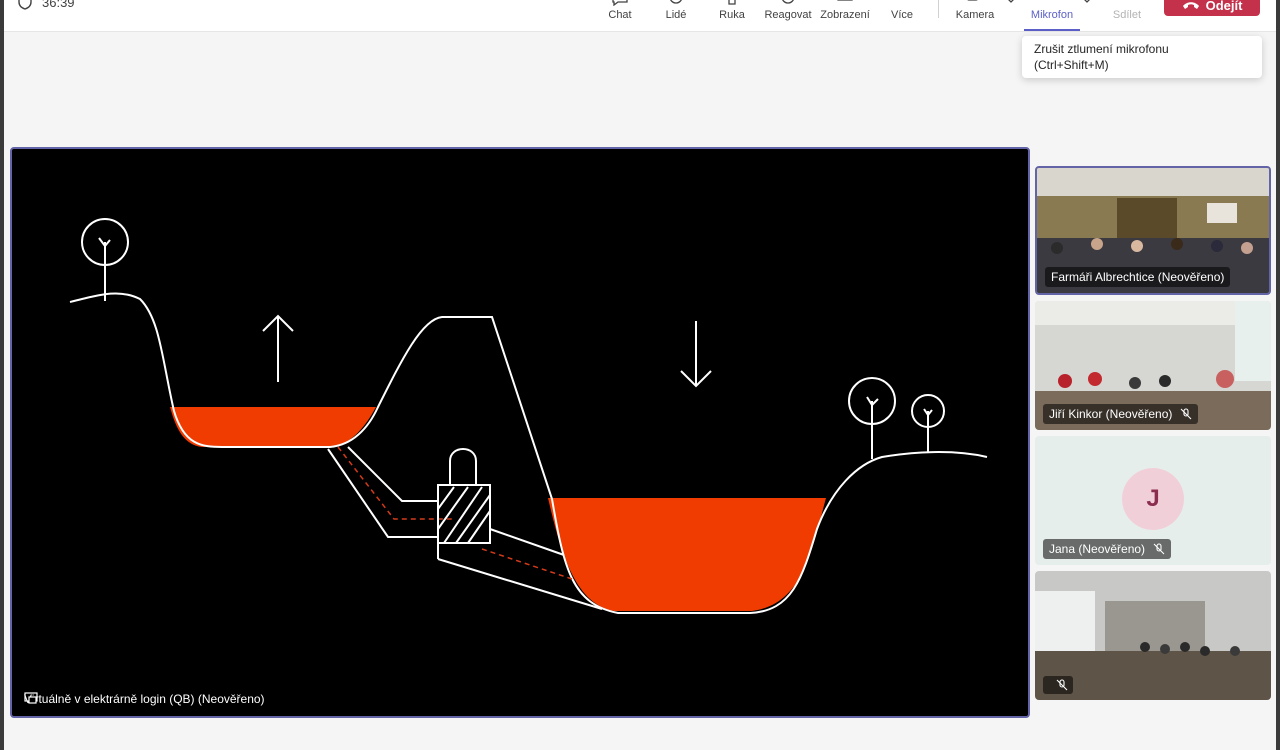 This screenshot has height=750, width=1280. I want to click on arrow-down-icon, so click(696, 354).